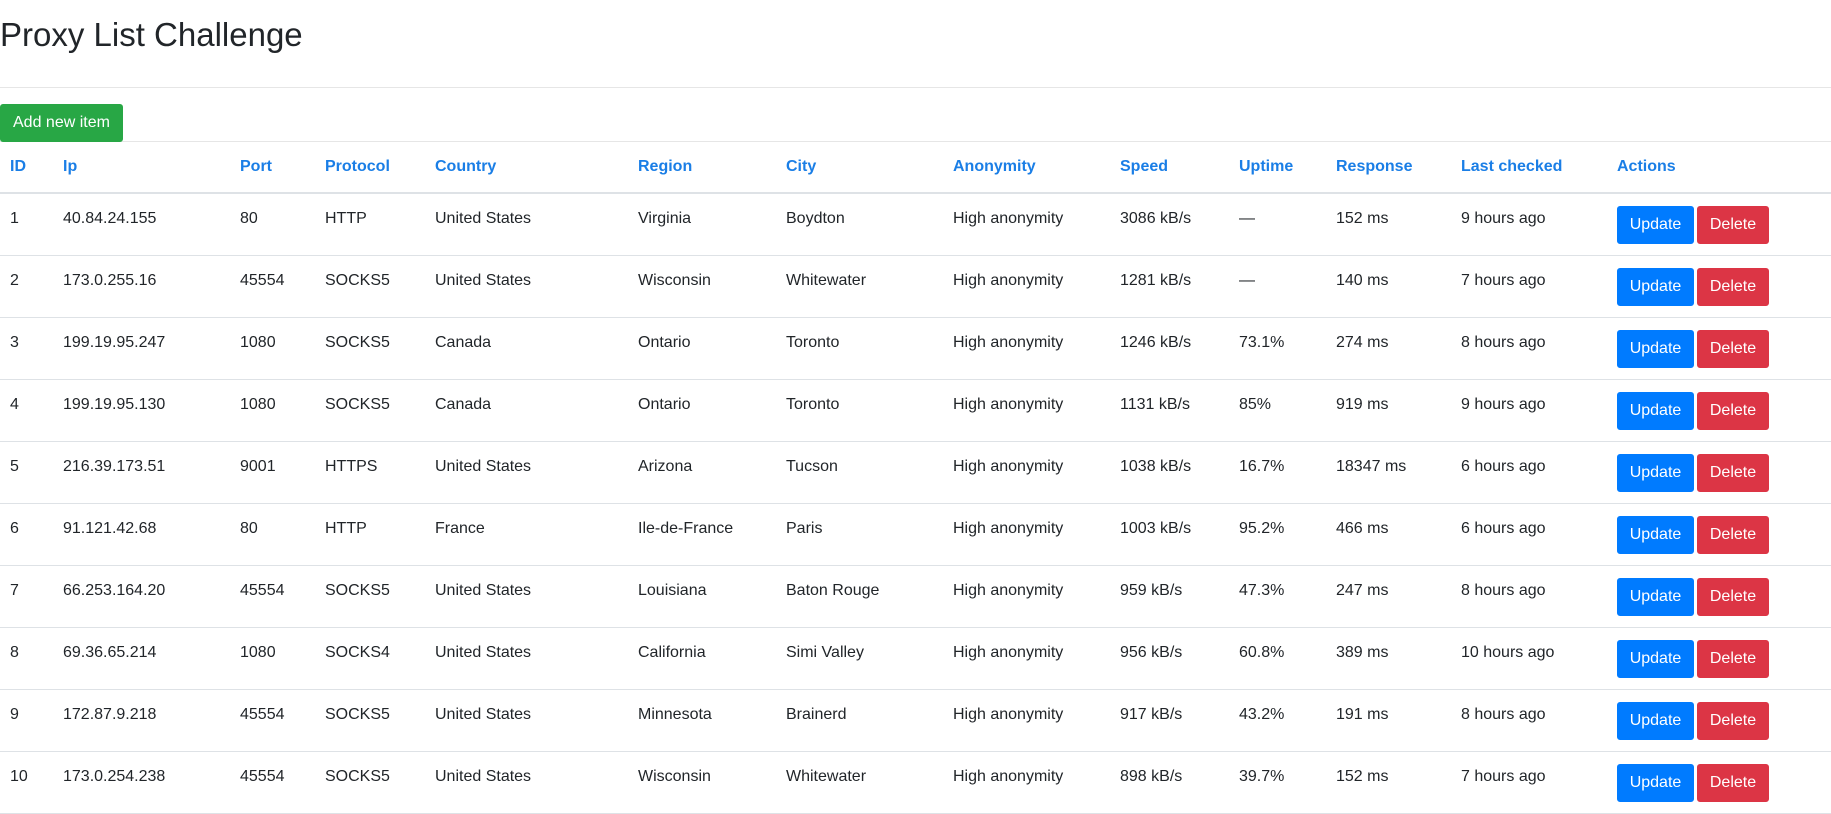  I want to click on column-header-region: Region, so click(702, 168).